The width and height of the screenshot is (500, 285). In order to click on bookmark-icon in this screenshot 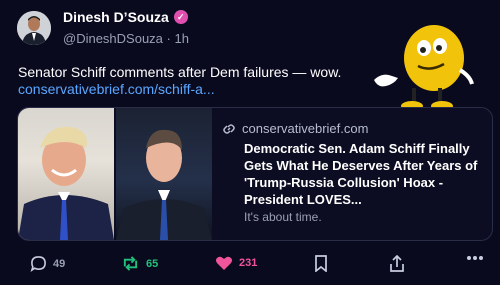, I will do `click(321, 263)`.